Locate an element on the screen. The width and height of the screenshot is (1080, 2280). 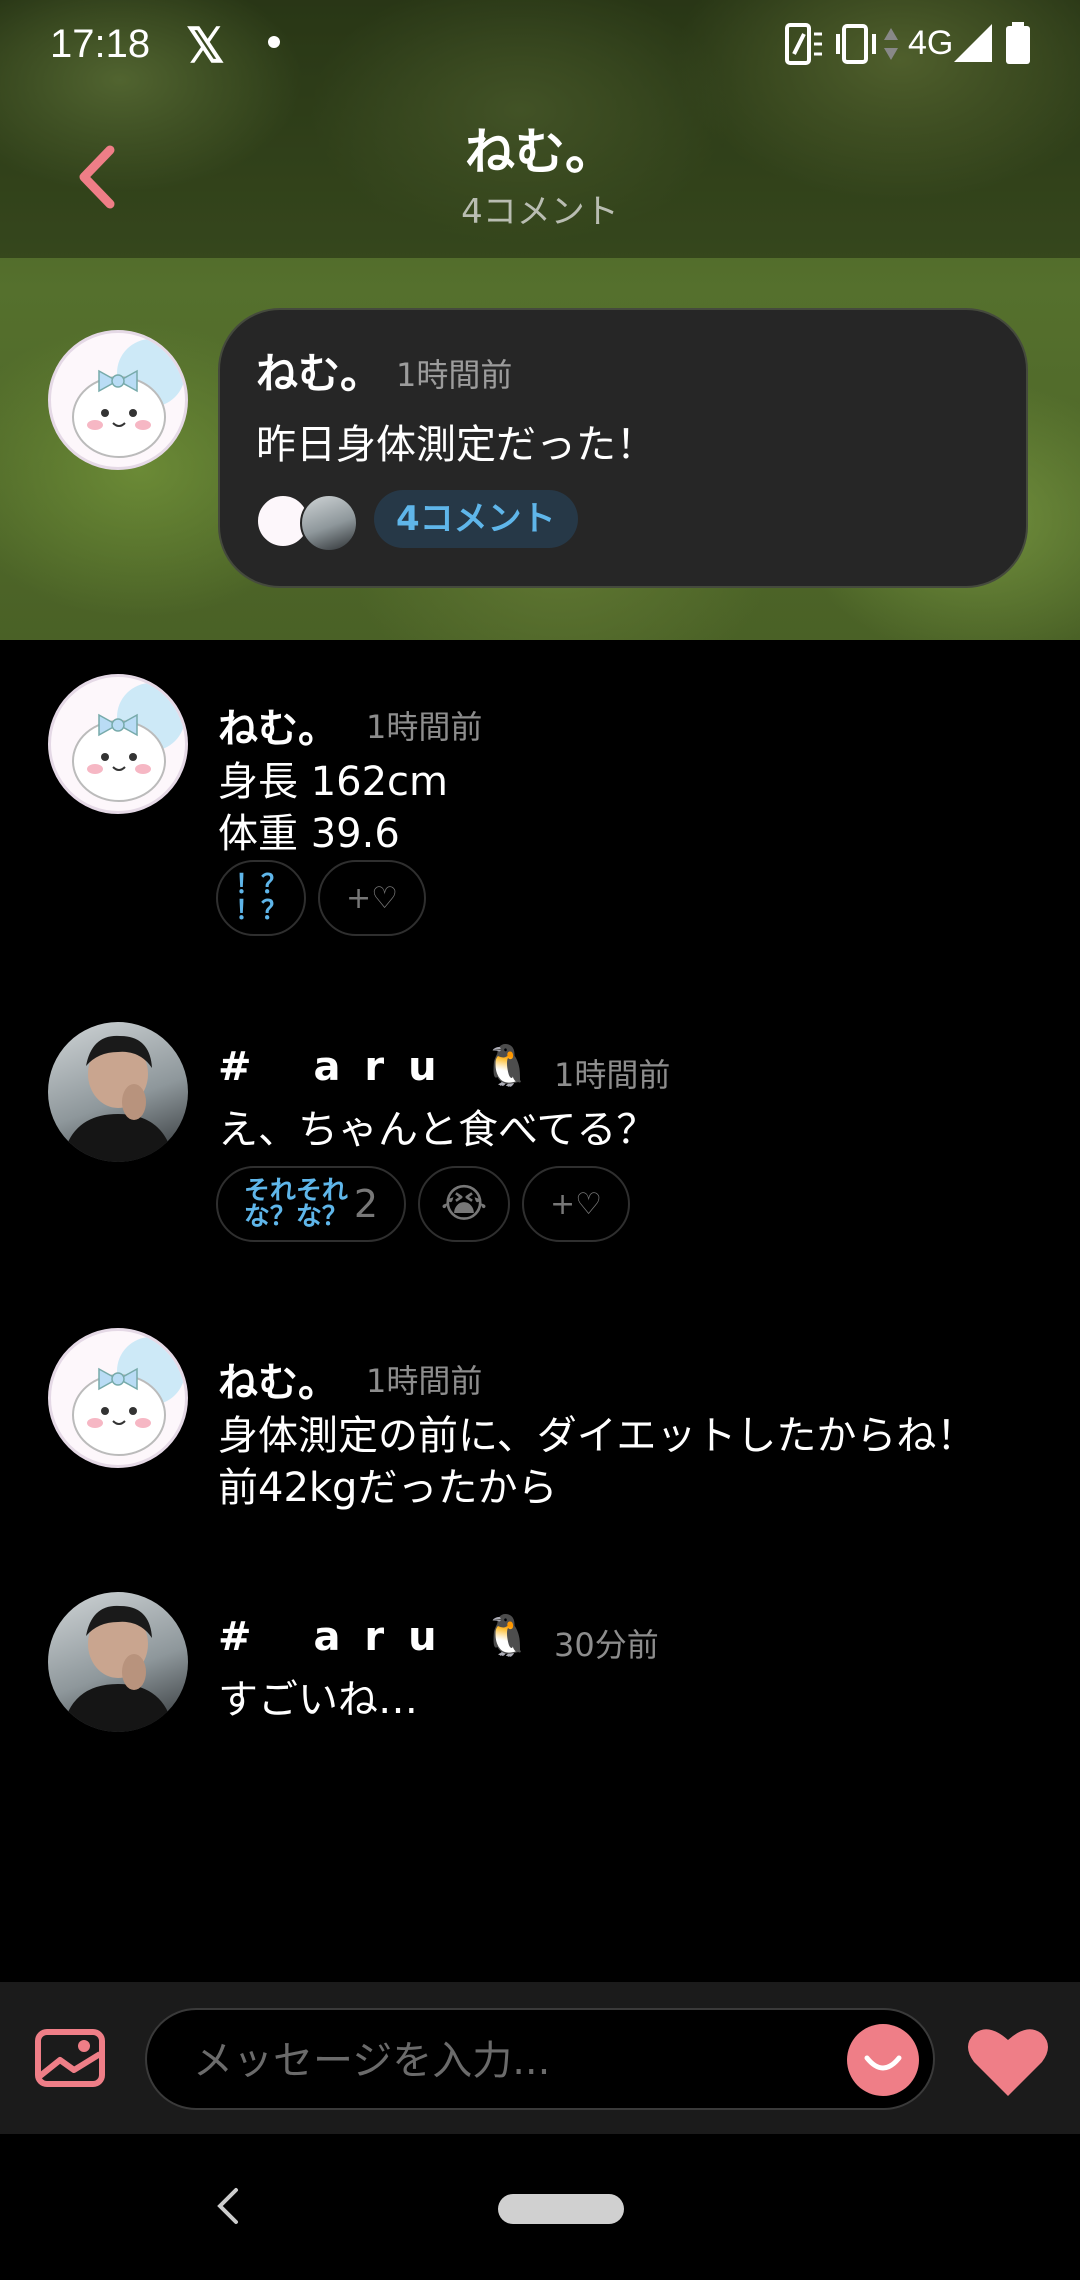
thread-title: ねむ。 is located at coordinates (540, 152).